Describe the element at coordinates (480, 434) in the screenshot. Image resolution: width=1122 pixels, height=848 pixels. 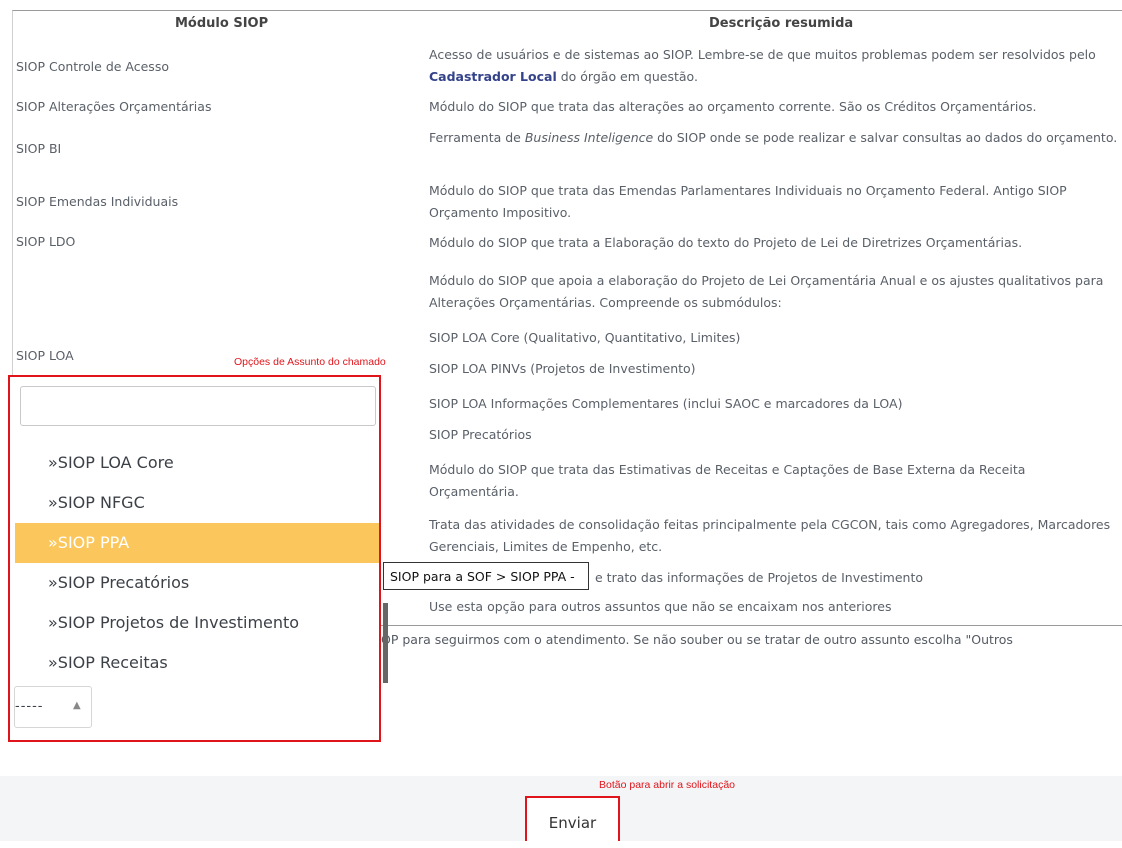
I see `submodule-item: SIOP Precatórios` at that location.